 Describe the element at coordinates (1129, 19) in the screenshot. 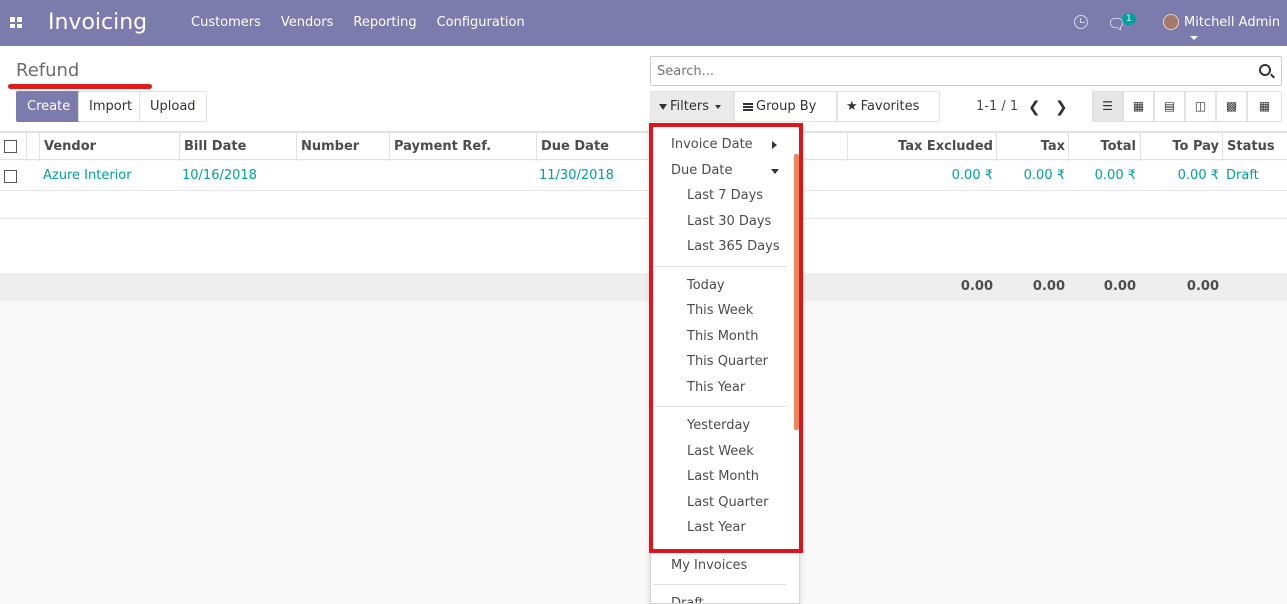

I see `messages-count-badge: 1` at that location.